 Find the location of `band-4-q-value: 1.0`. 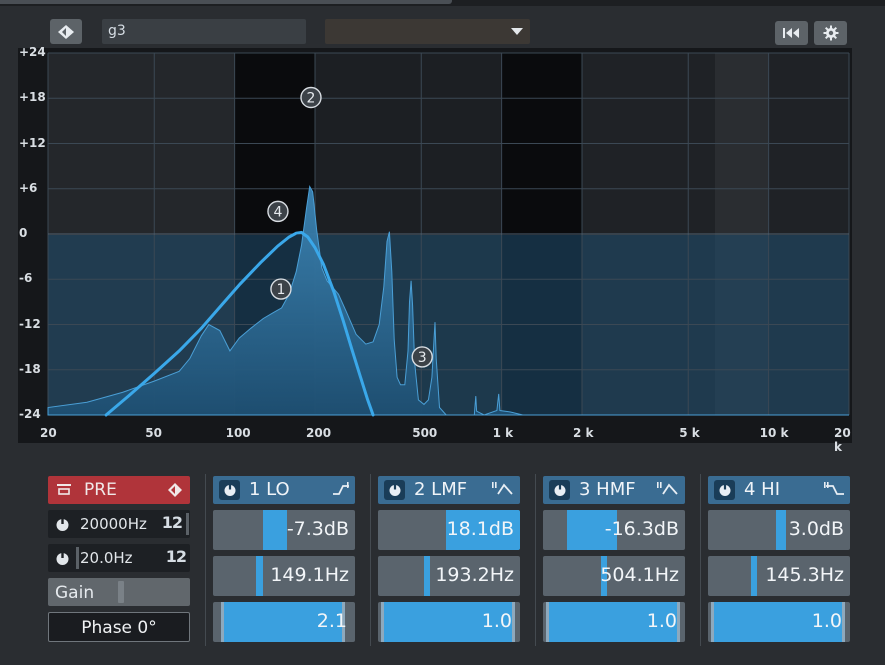

band-4-q-value: 1.0 is located at coordinates (827, 621).